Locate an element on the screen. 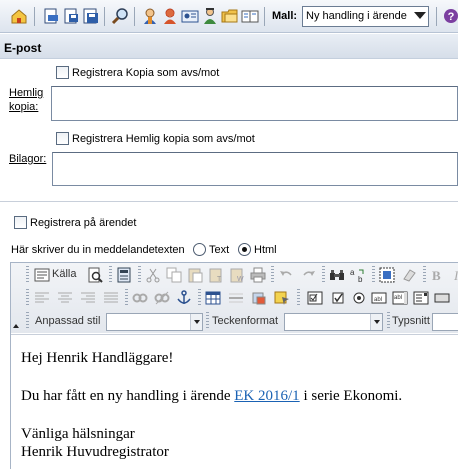 This screenshot has height=469, width=458. link-icon is located at coordinates (140, 298).